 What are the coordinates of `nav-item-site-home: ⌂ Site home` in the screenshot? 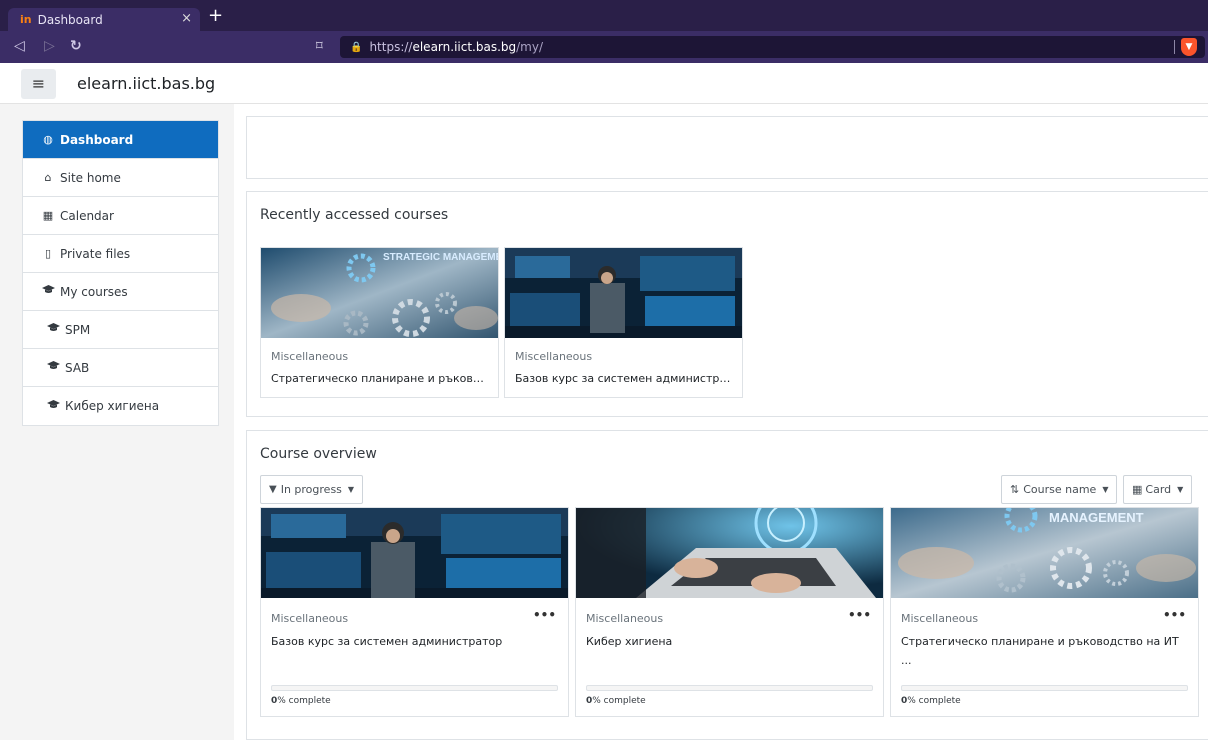 It's located at (120, 178).